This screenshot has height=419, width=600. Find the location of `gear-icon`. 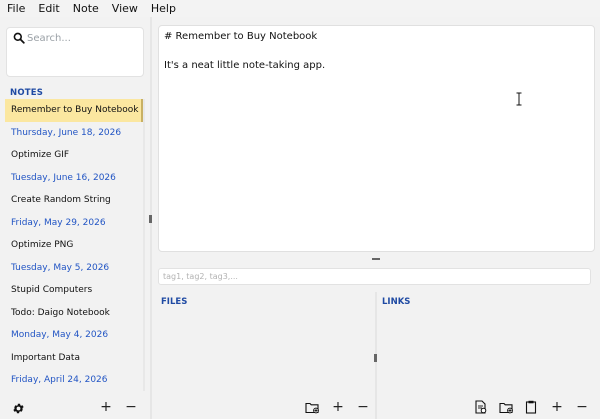

gear-icon is located at coordinates (18, 408).